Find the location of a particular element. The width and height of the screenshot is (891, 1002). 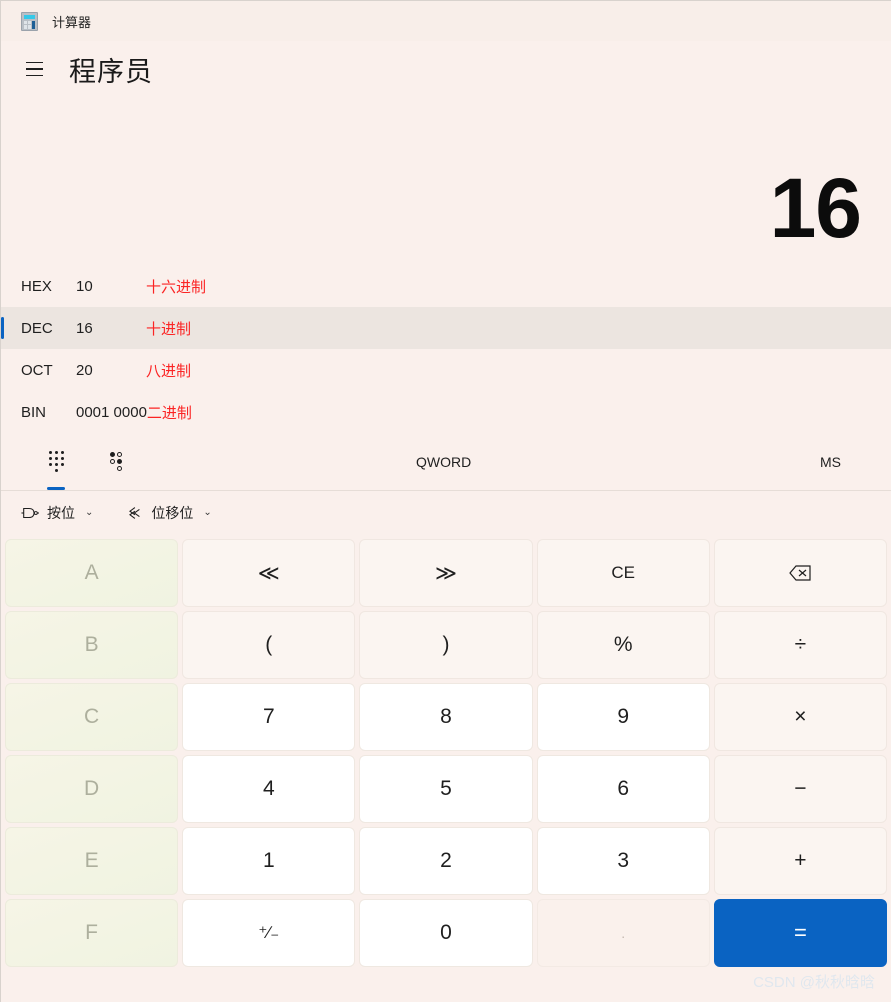

key-label: . is located at coordinates (623, 933).